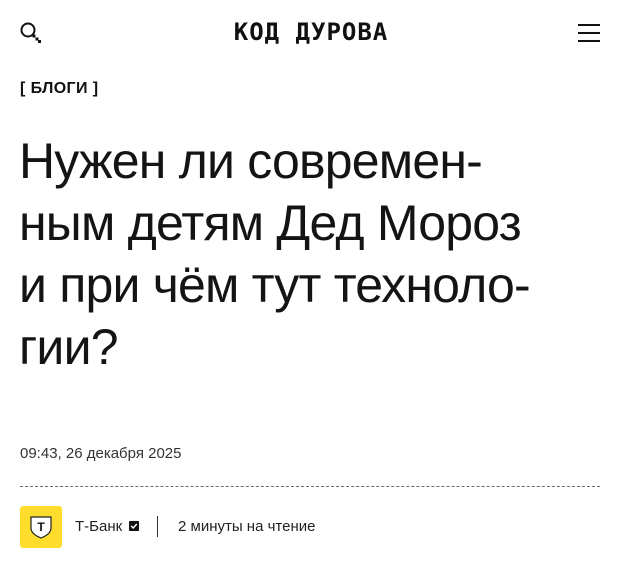 The image size is (620, 581). I want to click on hamburger-menu-icon, so click(589, 25).